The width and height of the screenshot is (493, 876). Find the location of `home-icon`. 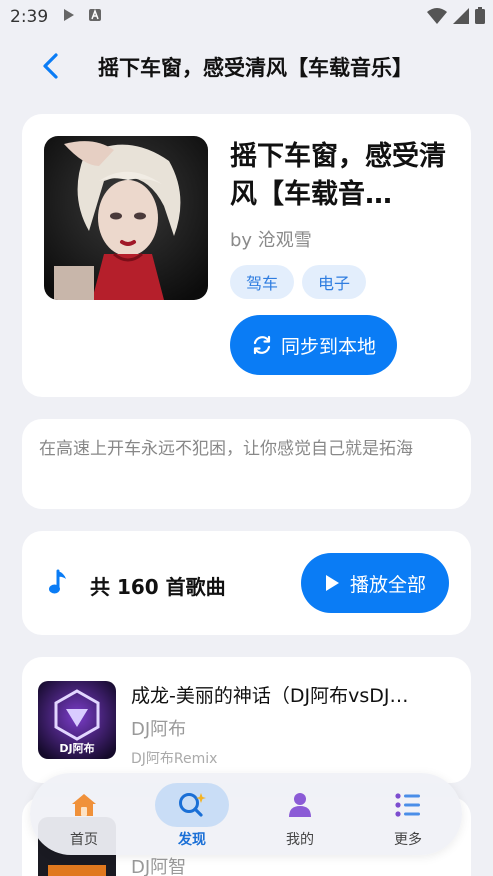

home-icon is located at coordinates (84, 805).